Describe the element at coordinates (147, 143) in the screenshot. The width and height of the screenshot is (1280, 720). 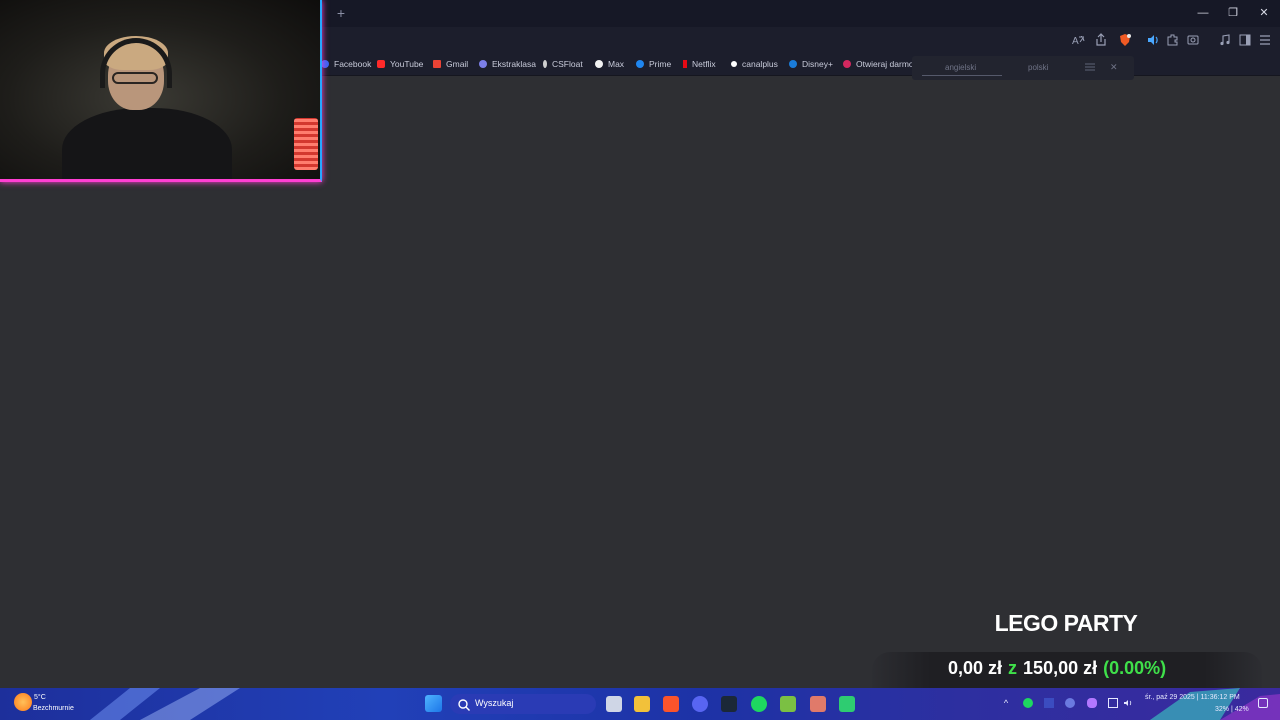
I see `streamer-body` at that location.